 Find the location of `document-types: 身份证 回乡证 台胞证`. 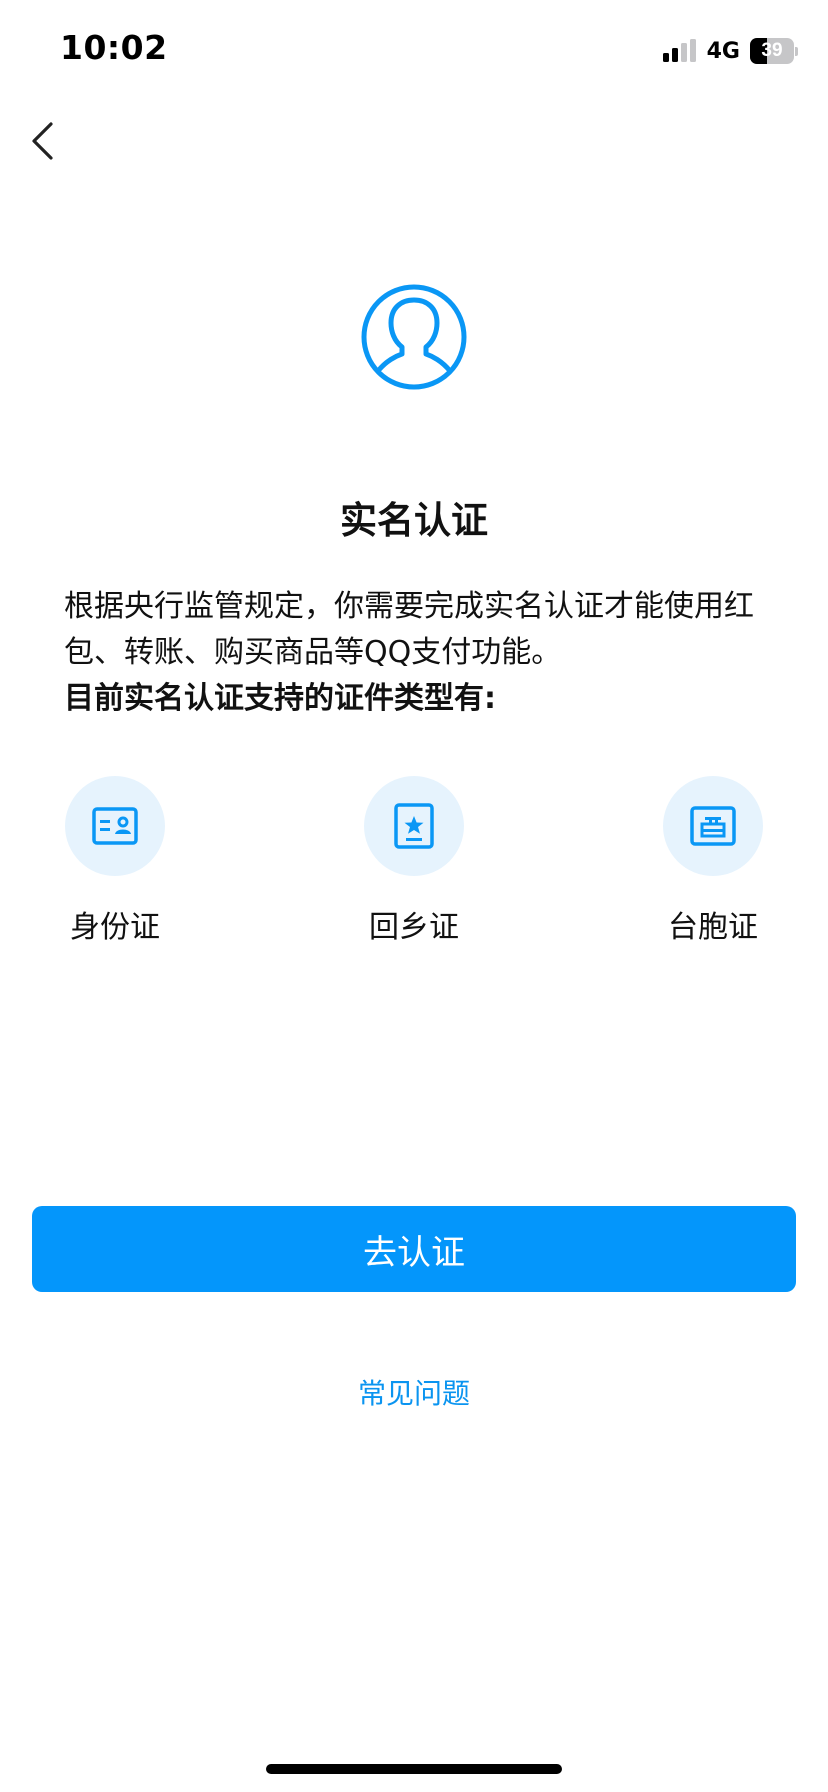

document-types: 身份证 回乡证 台胞证 is located at coordinates (414, 866).